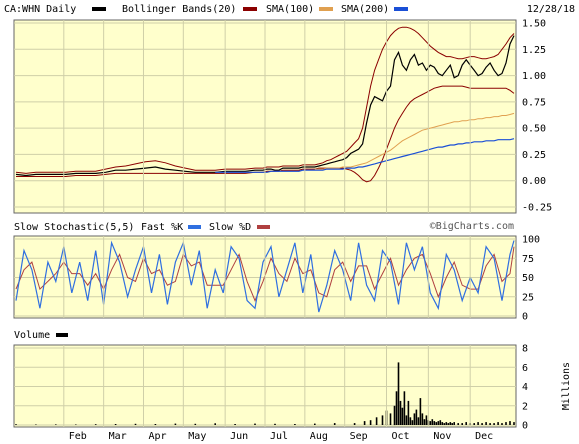 The height and width of the screenshot is (444, 579). What do you see at coordinates (62, 335) in the screenshot?
I see `volume-swatch` at bounding box center [62, 335].